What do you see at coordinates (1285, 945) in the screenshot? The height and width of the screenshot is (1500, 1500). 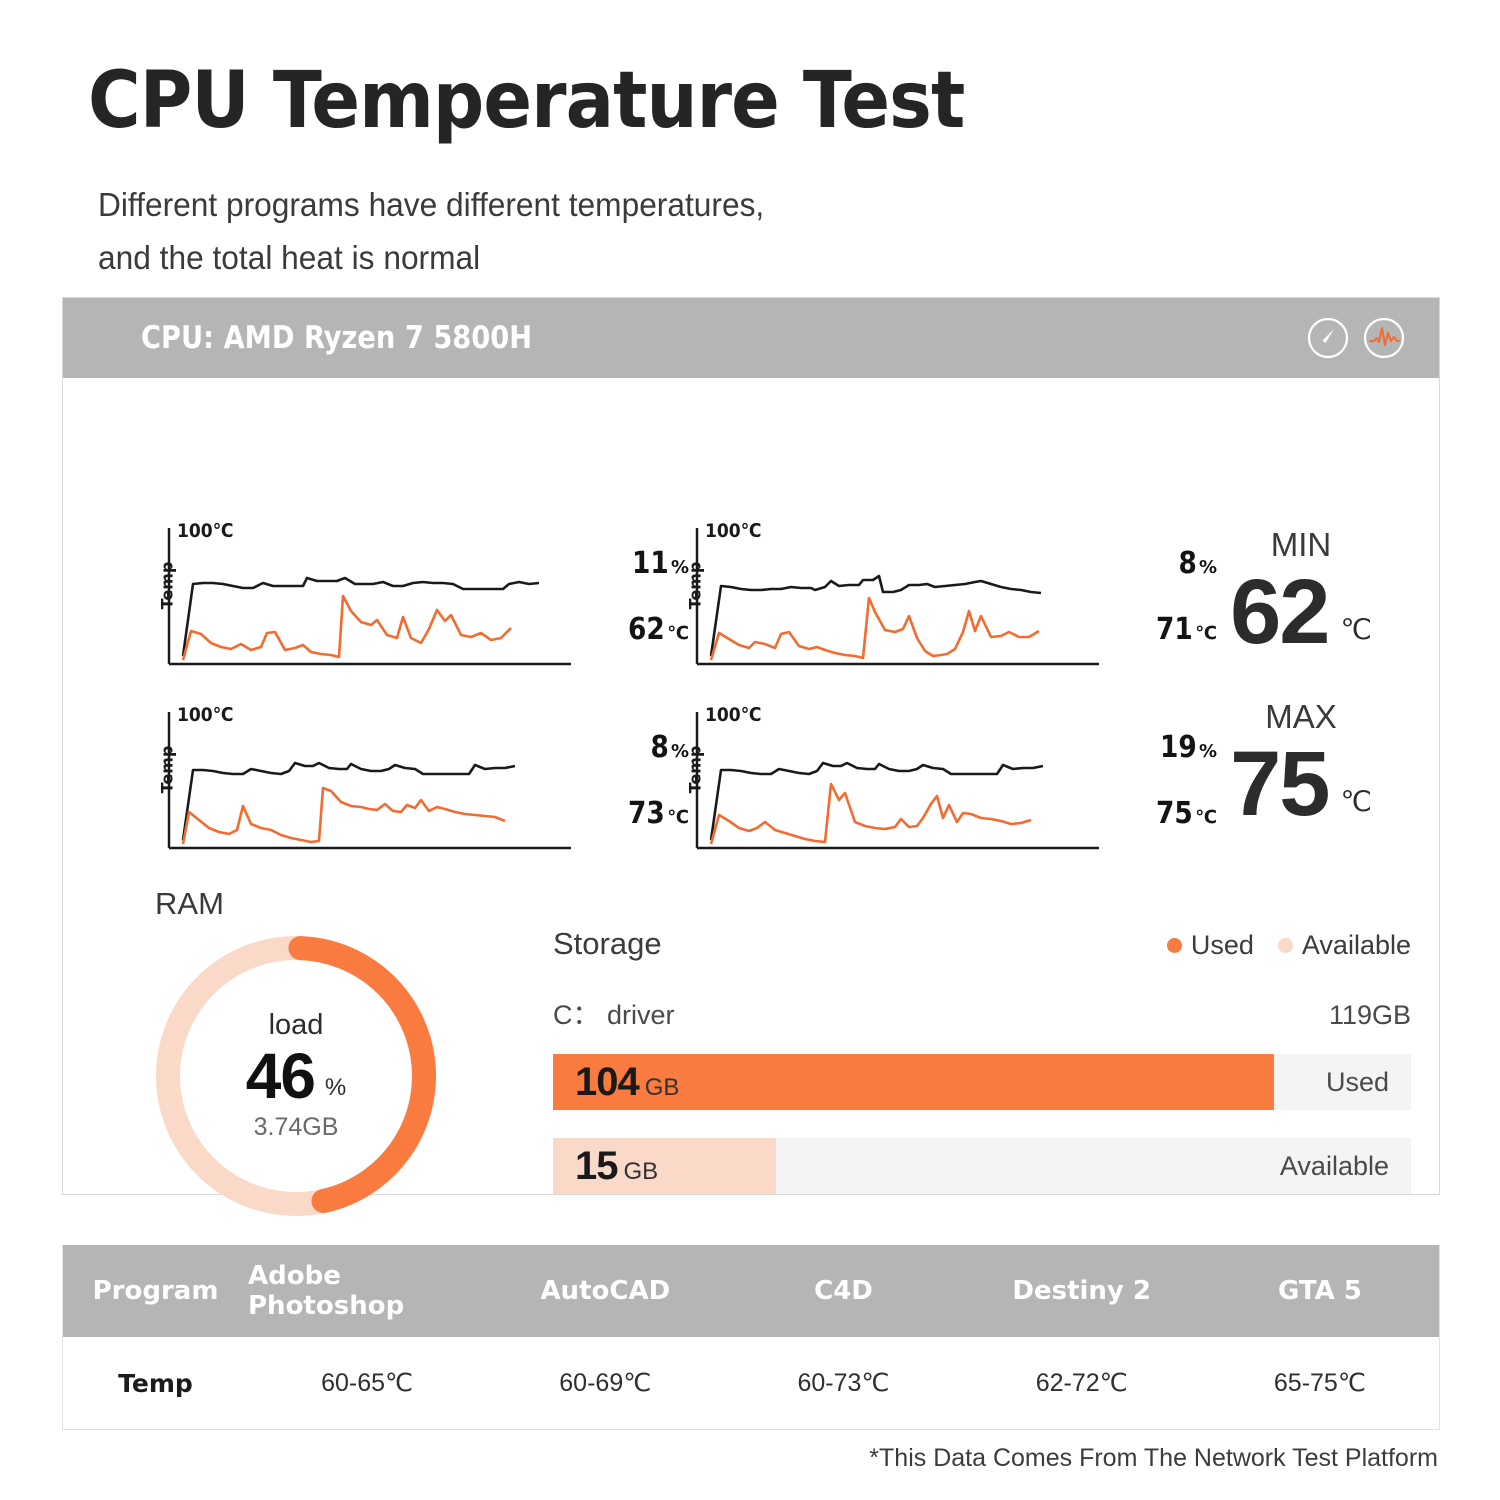 I see `legend-dot-available` at bounding box center [1285, 945].